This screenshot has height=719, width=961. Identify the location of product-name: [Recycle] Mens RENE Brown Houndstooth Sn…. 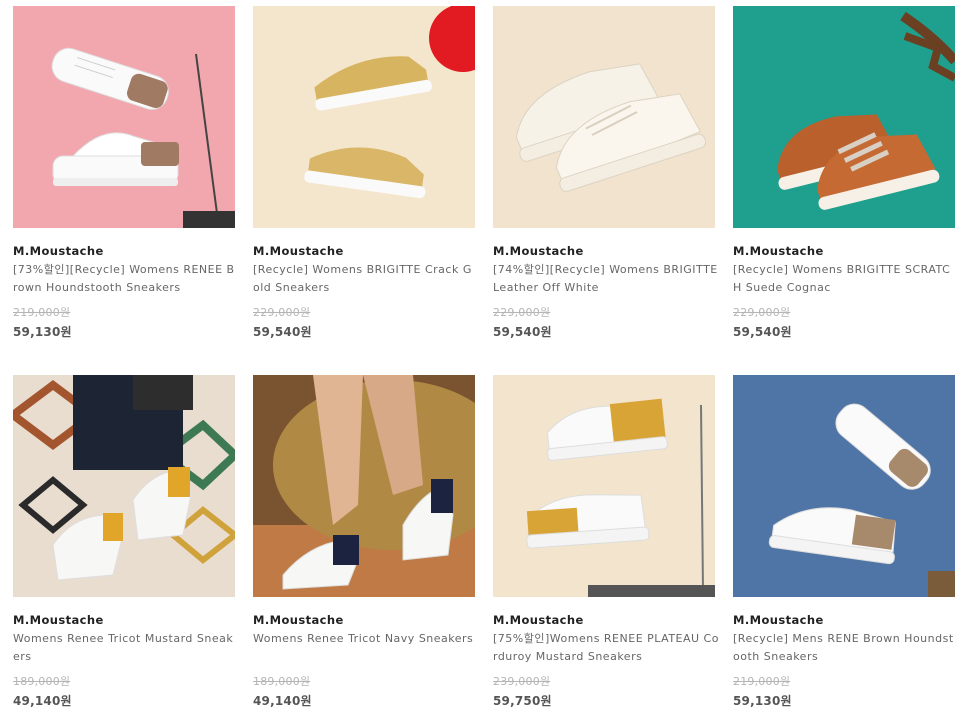
(846, 648).